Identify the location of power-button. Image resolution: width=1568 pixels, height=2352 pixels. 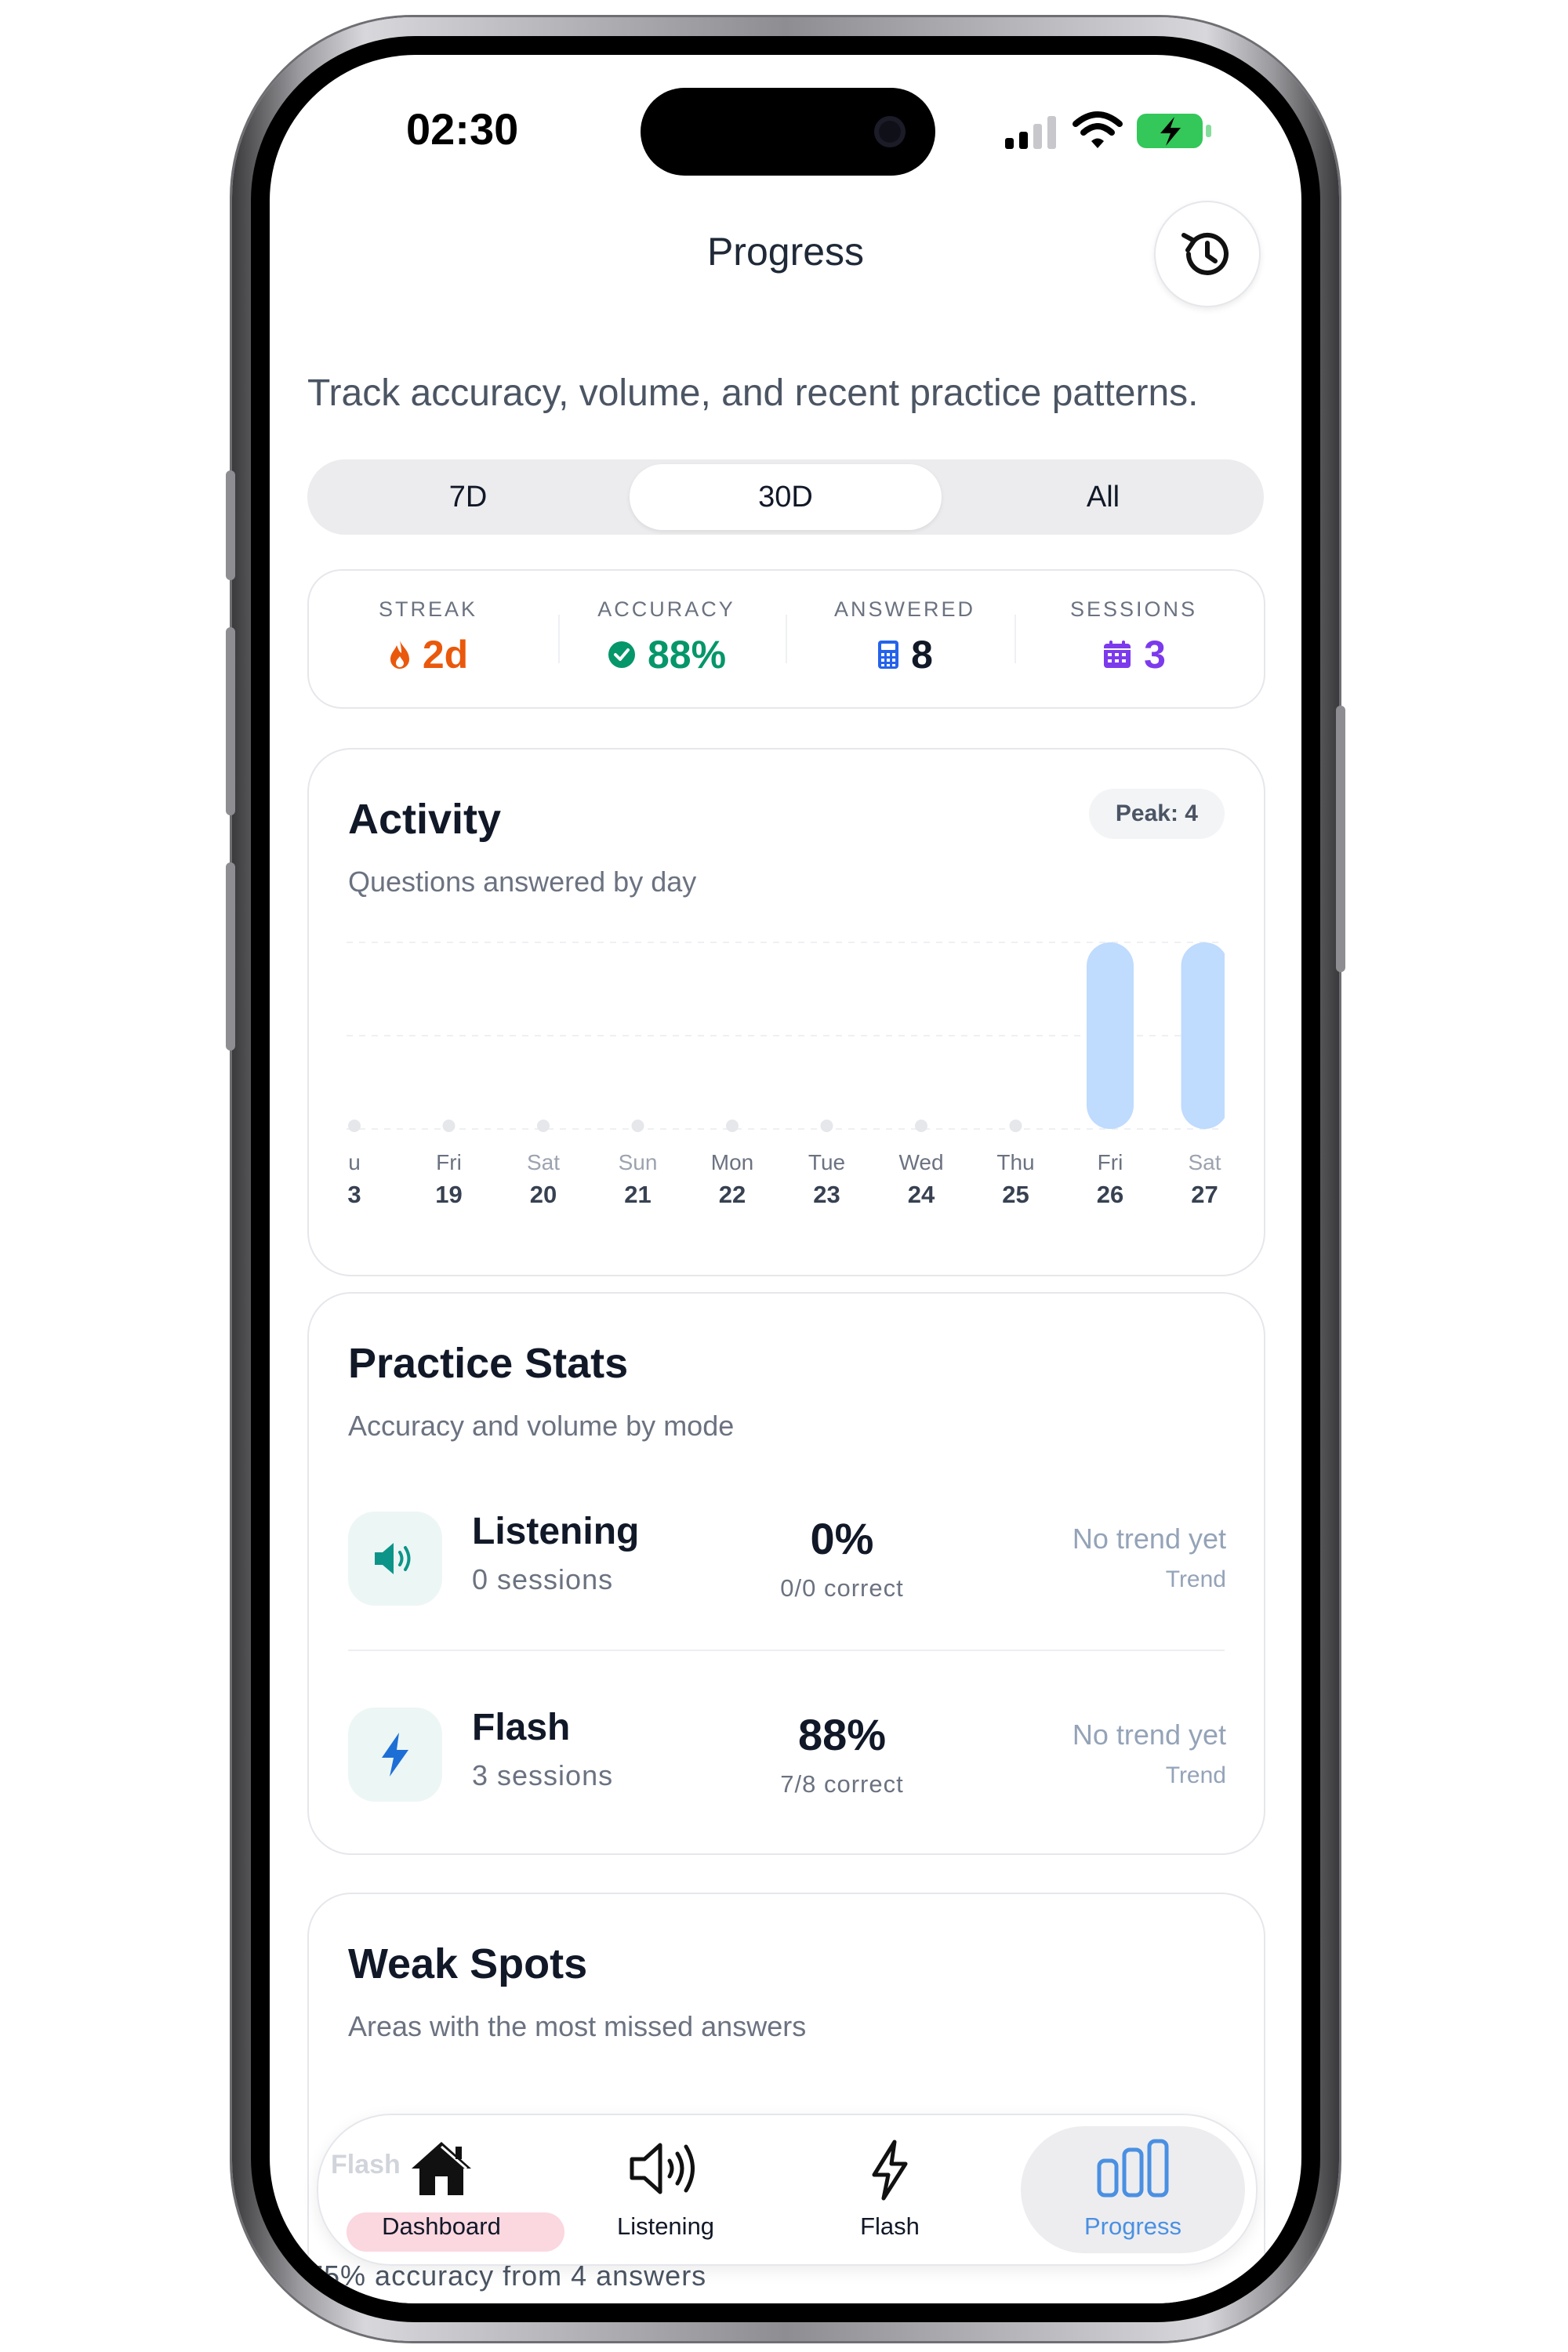
(1340, 839).